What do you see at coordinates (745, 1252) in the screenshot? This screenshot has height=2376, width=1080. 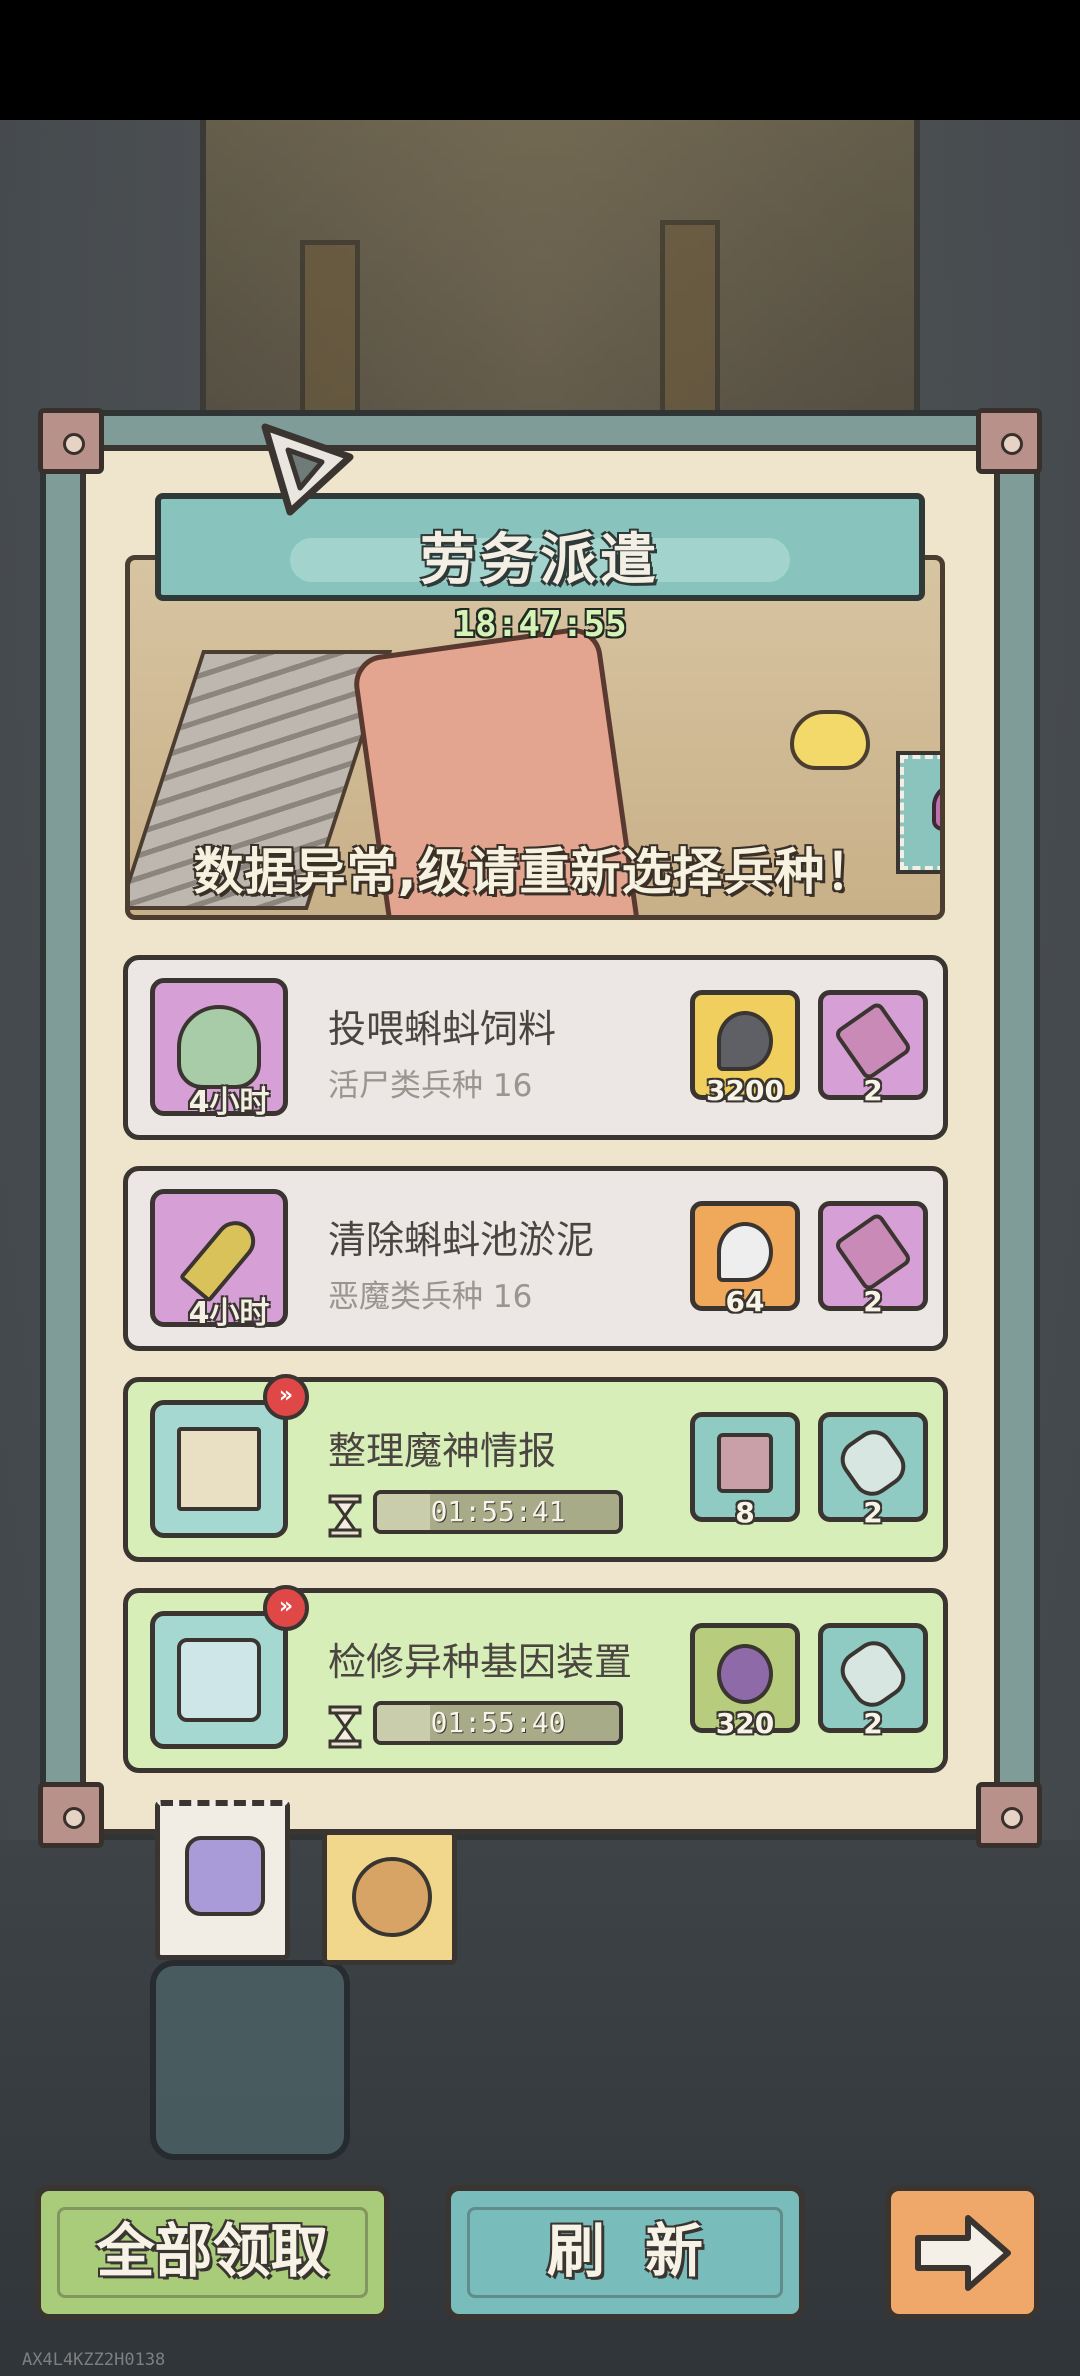 I see `white-tadpole-icon` at bounding box center [745, 1252].